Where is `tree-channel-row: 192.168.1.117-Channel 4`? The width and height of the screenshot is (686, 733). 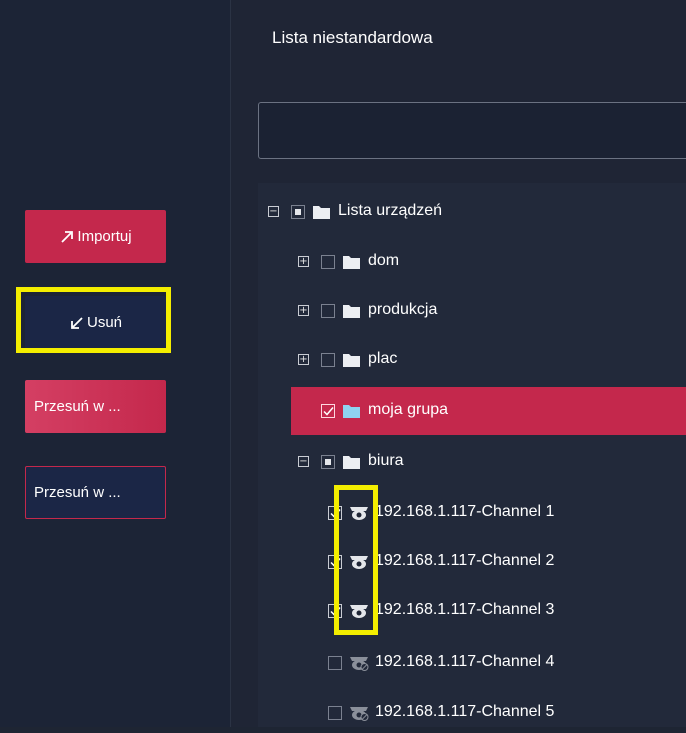 tree-channel-row: 192.168.1.117-Channel 4 is located at coordinates (472, 663).